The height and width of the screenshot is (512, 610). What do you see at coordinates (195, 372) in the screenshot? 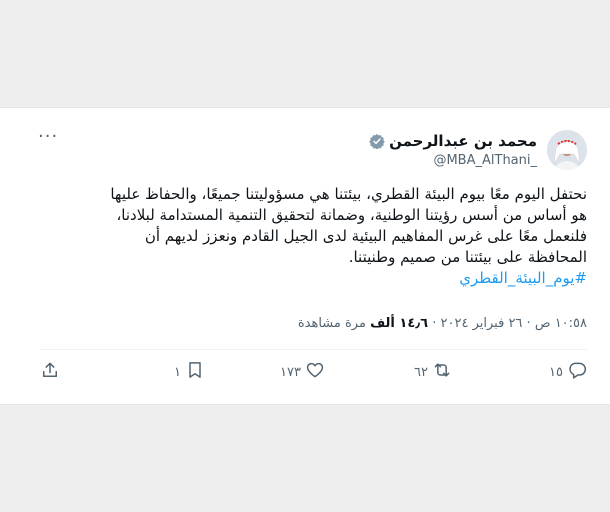
I see `bookmark-icon` at bounding box center [195, 372].